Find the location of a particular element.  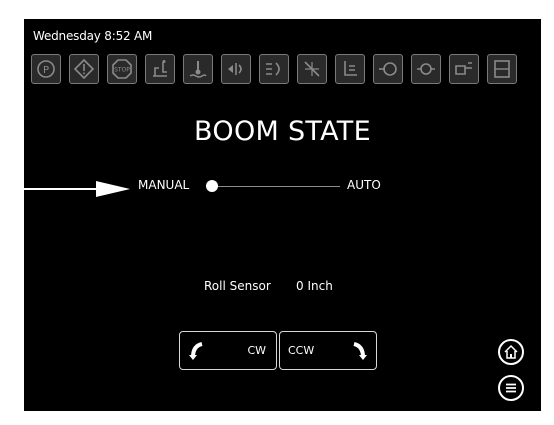

menu-icon is located at coordinates (511, 388).